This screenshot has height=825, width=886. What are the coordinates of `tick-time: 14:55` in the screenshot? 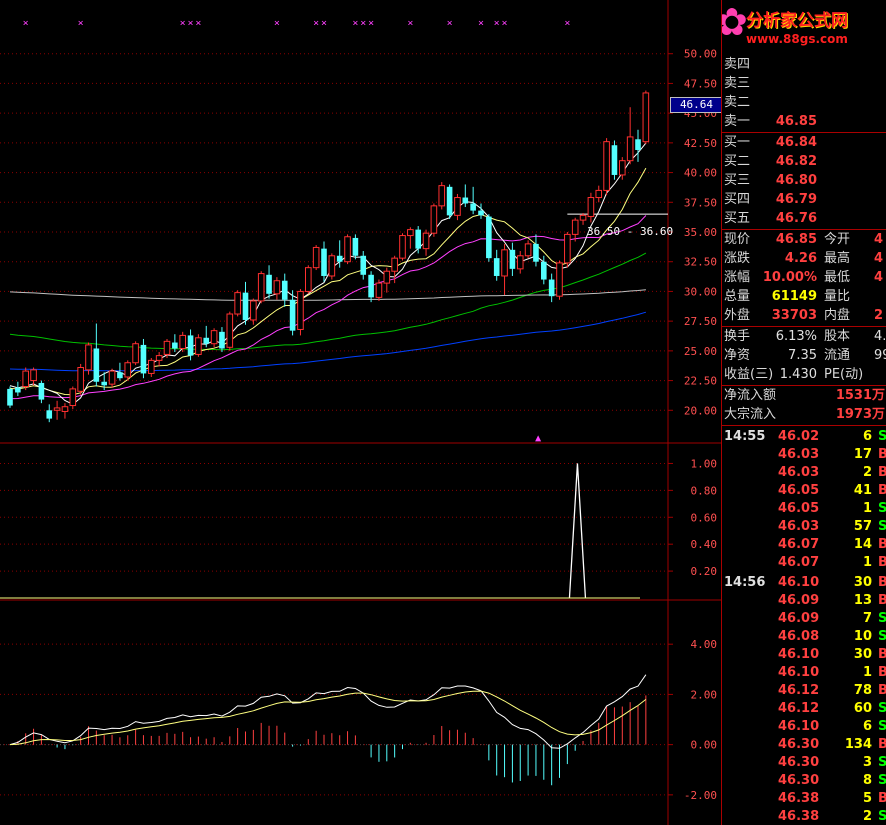 It's located at (745, 436).